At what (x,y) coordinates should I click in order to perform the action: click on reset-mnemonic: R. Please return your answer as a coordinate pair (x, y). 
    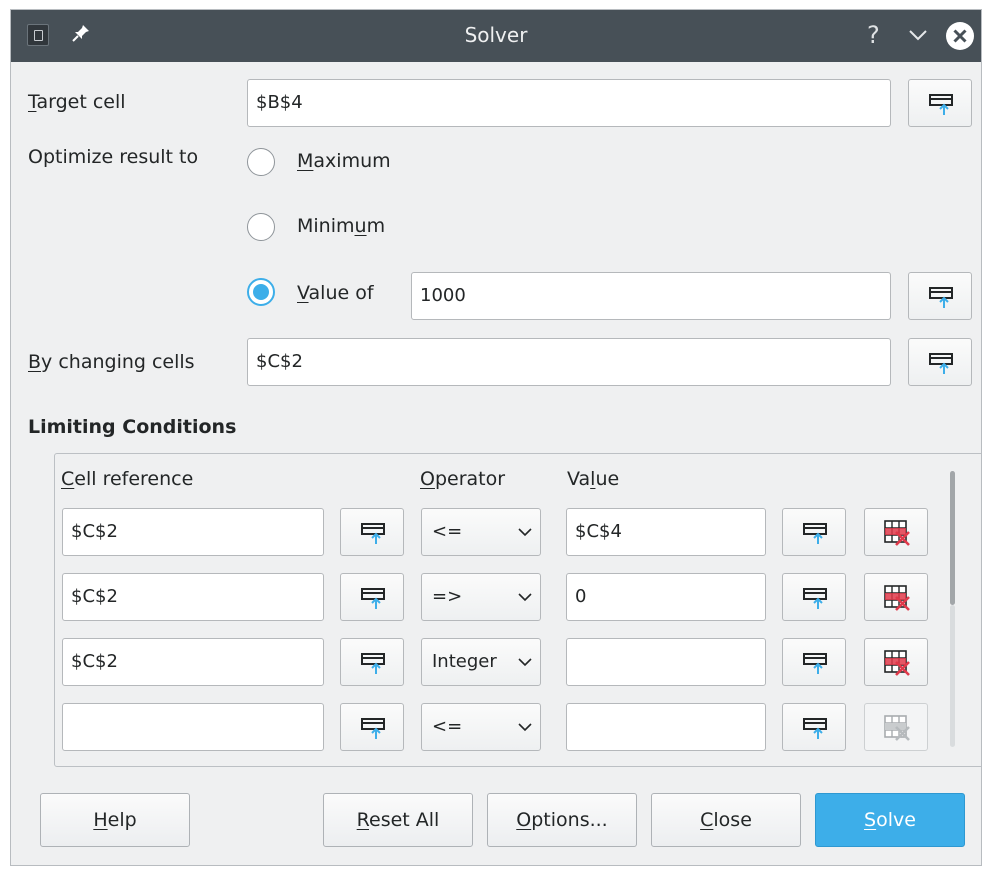
    Looking at the image, I should click on (363, 820).